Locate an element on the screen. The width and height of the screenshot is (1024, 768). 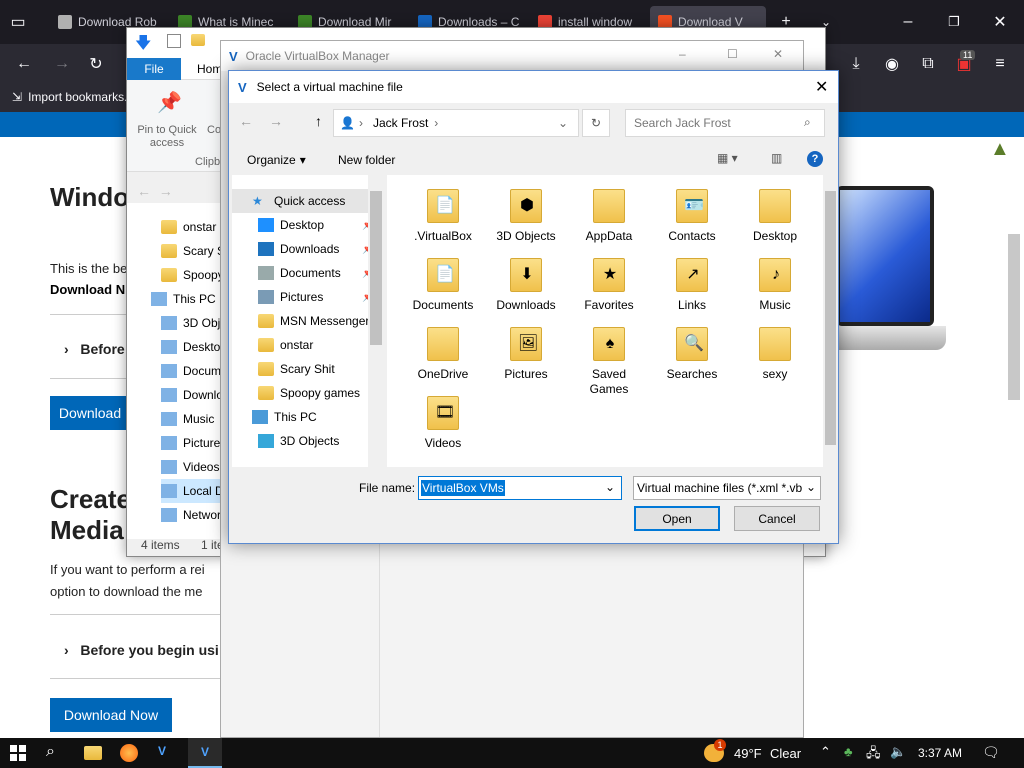
organize-menu: Organize ▾ is located at coordinates (276, 160).